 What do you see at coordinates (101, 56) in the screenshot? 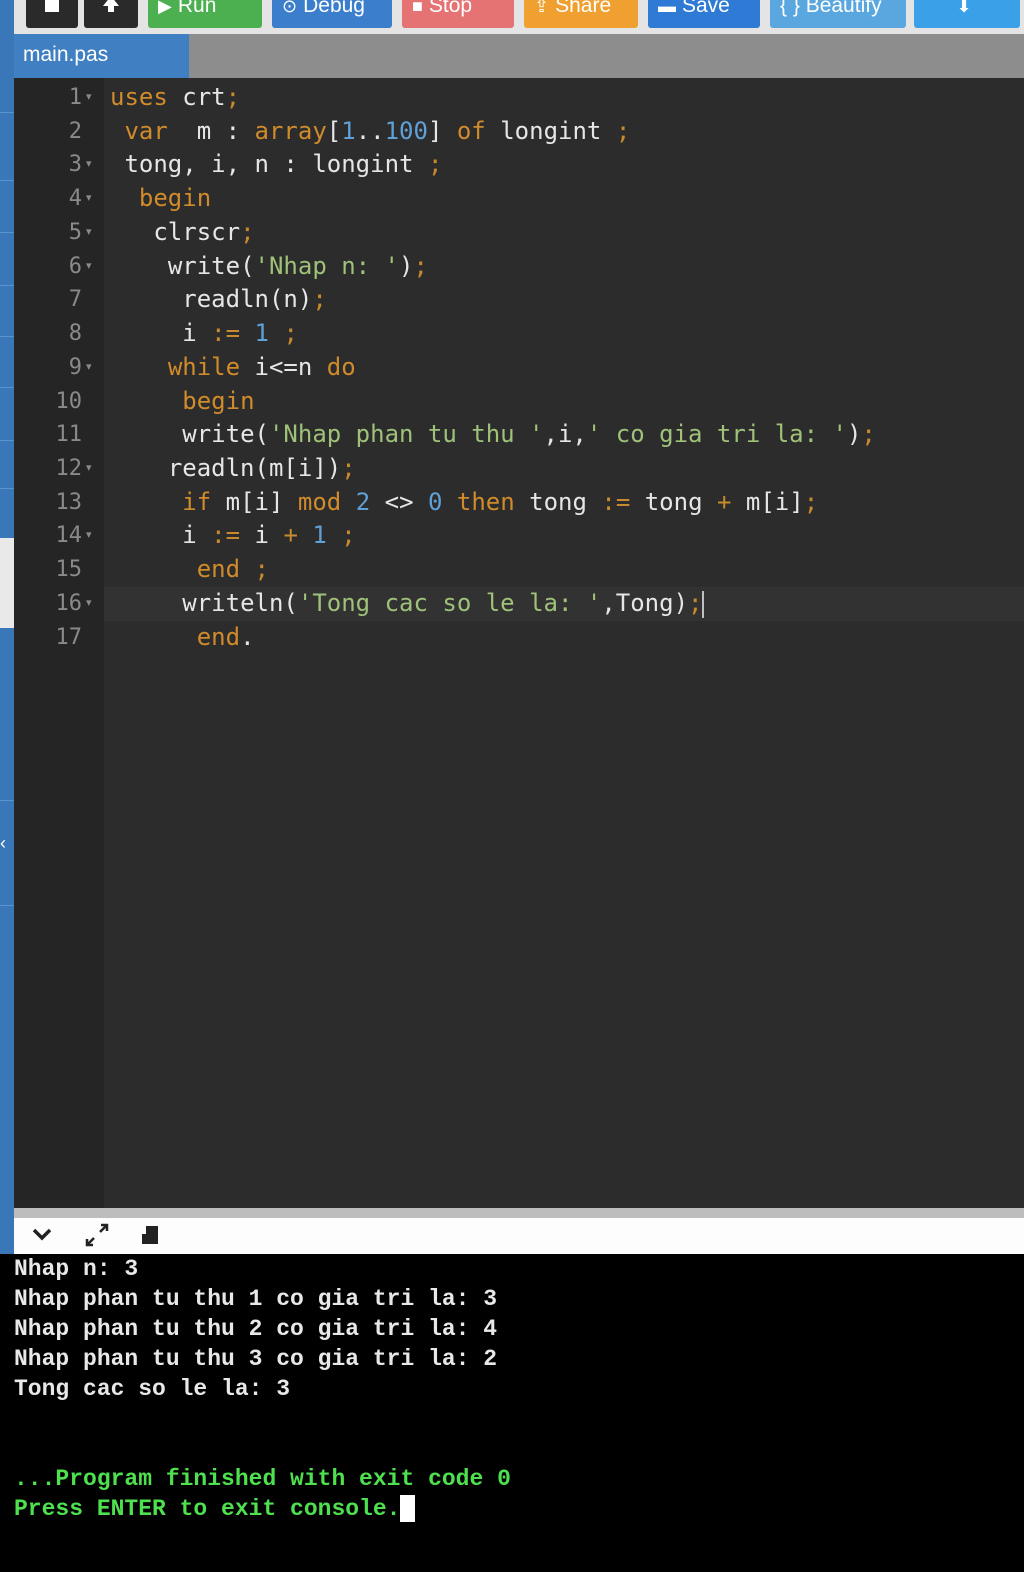
I see `tab-main-pas: main.pas` at bounding box center [101, 56].